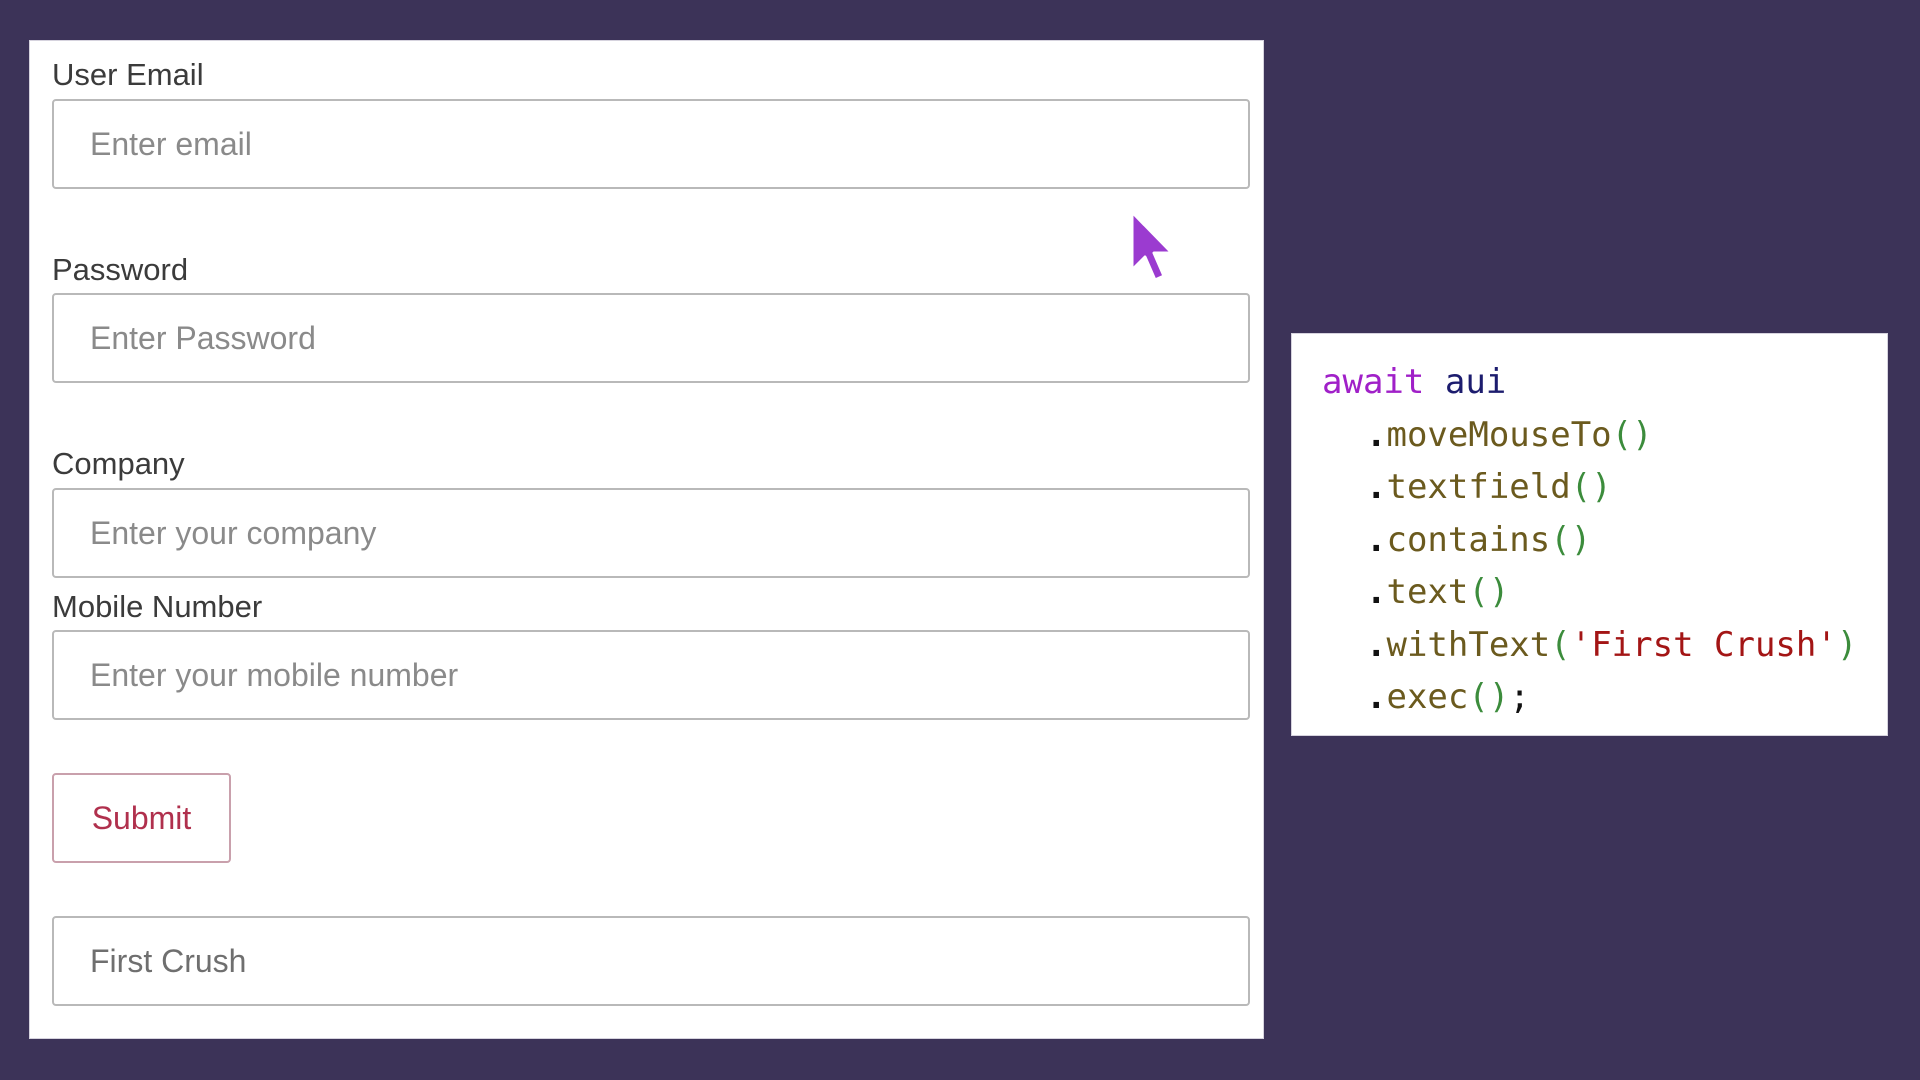 The image size is (1920, 1080). Describe the element at coordinates (1519, 697) in the screenshot. I see `code-terminator: ;` at that location.